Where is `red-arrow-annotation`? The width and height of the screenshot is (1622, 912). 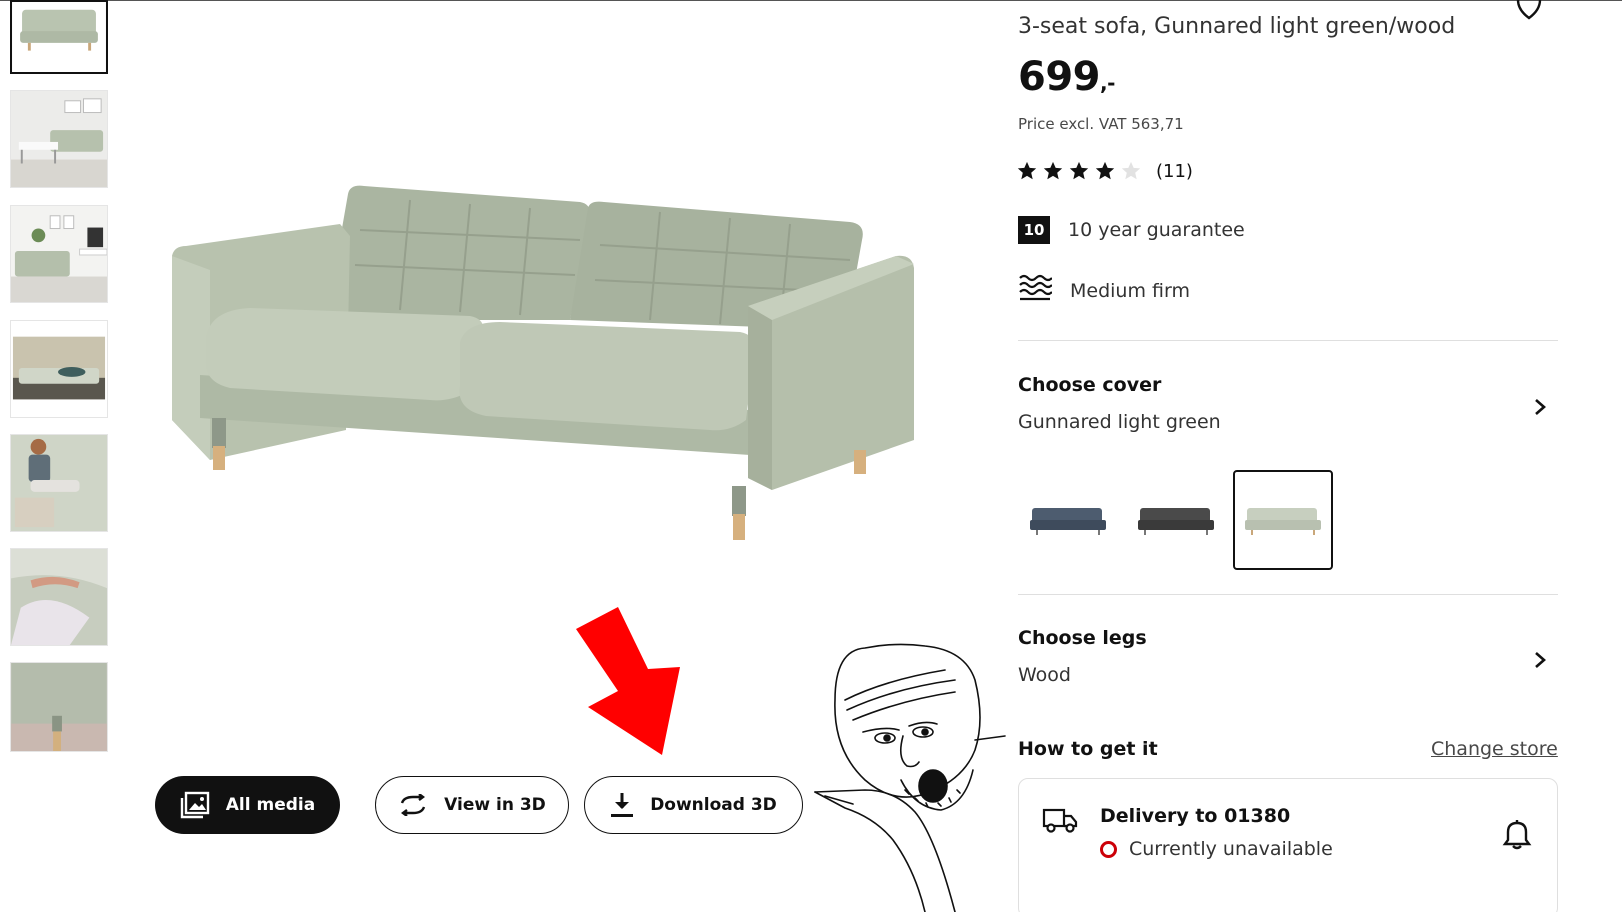 red-arrow-annotation is located at coordinates (628, 681).